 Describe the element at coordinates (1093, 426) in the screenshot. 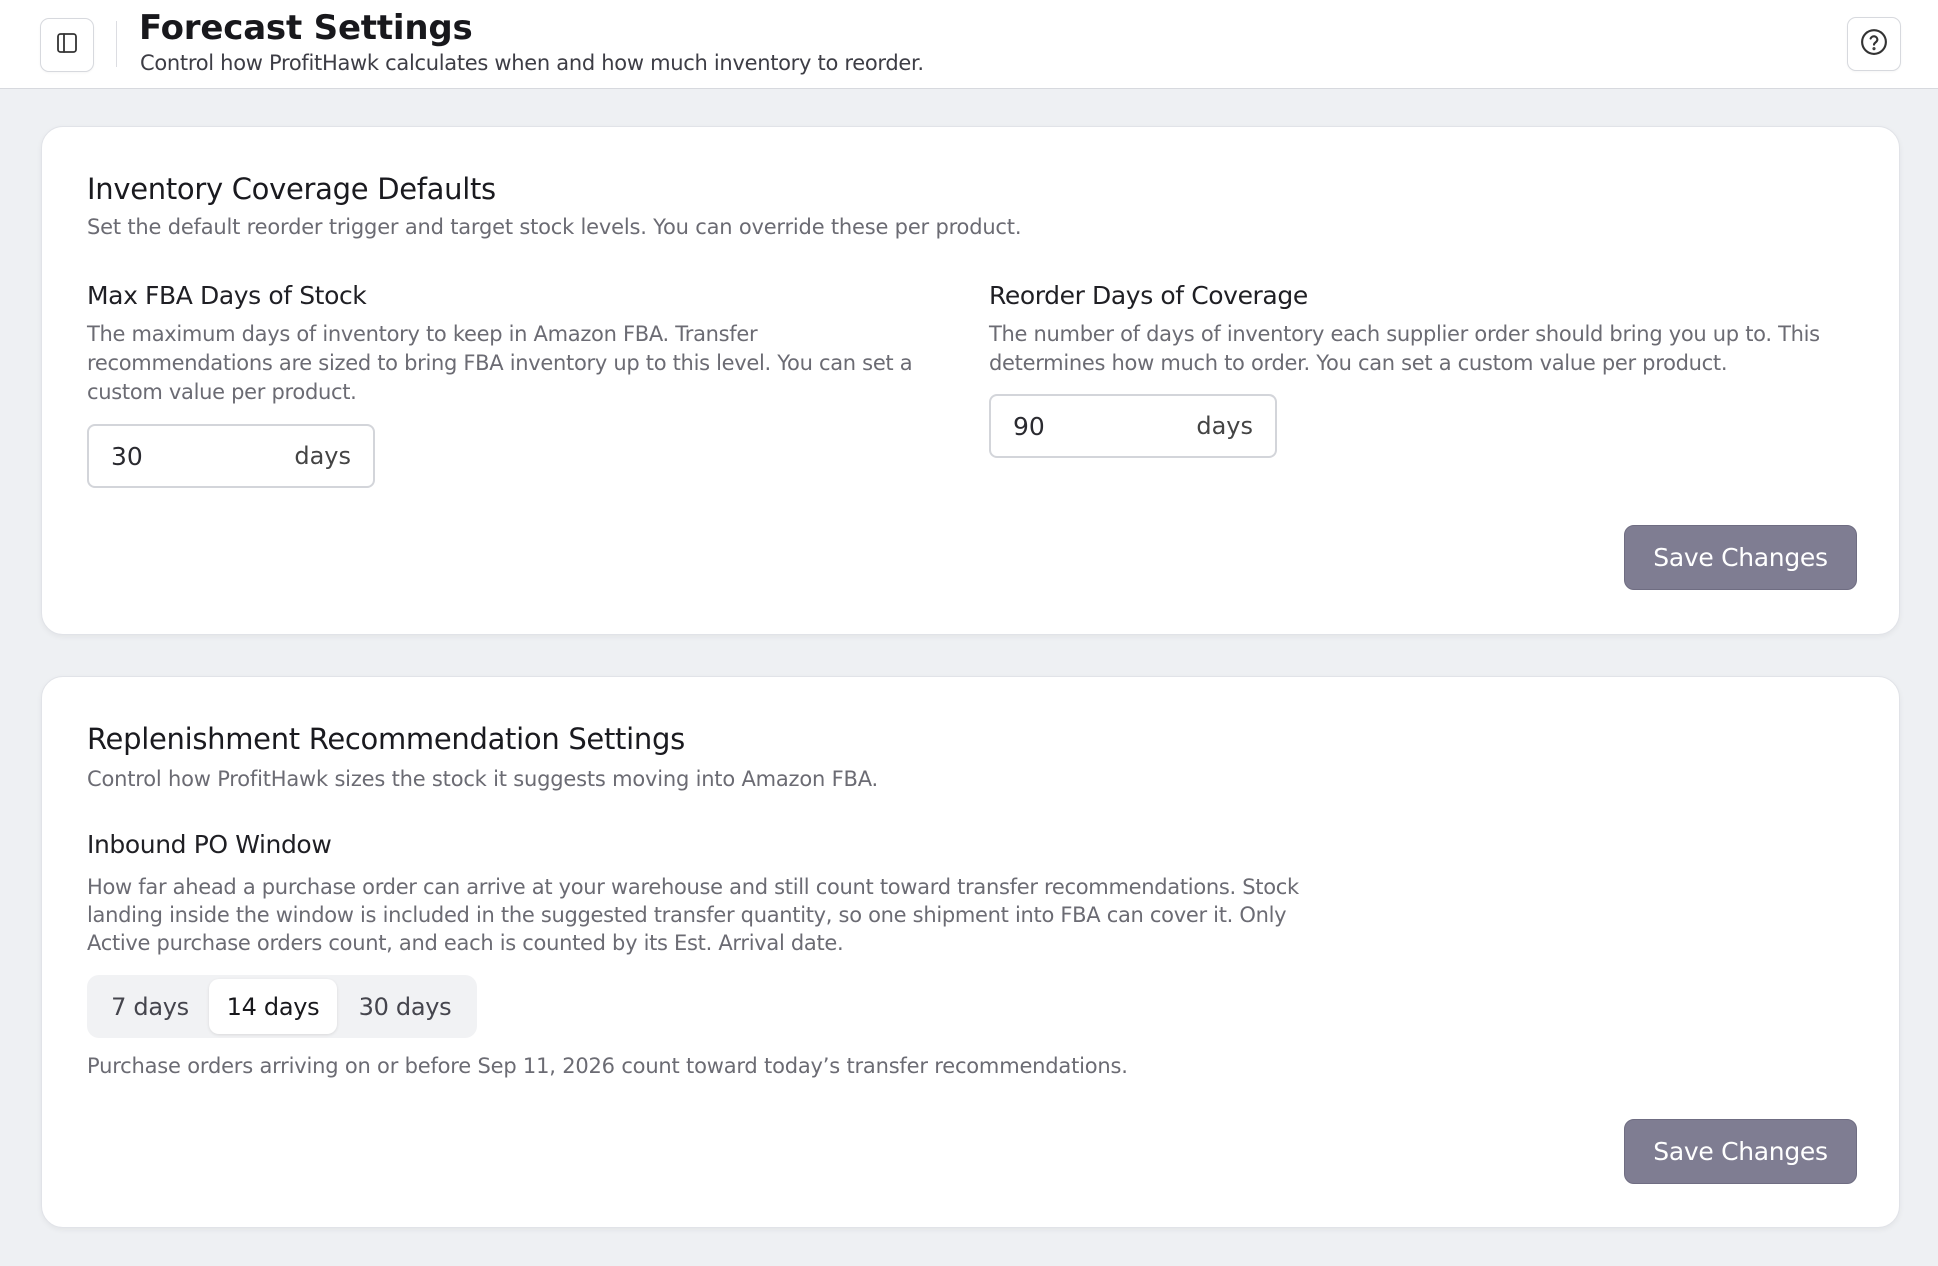

I see `reorder-days-input` at that location.